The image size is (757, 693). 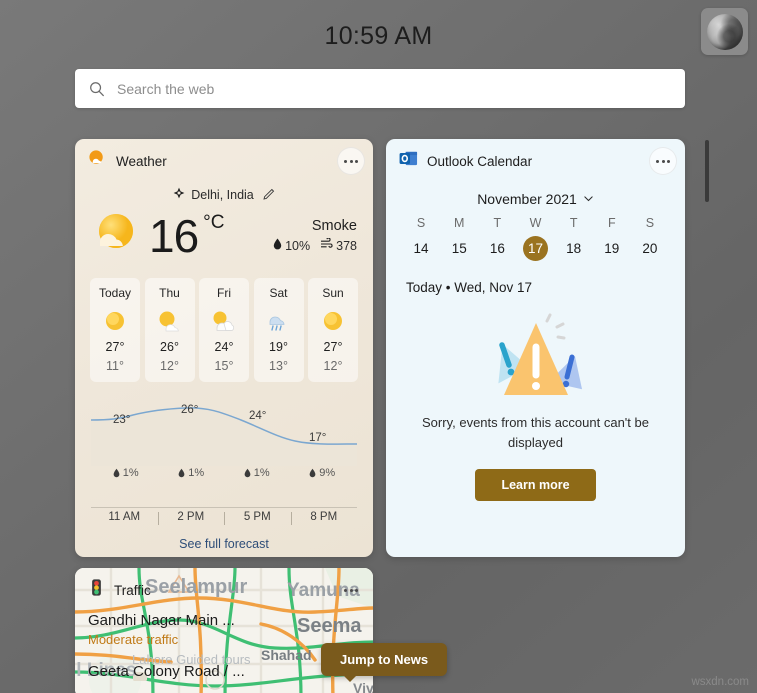 I want to click on day-partly-cloudy-icon, so click(x=170, y=321).